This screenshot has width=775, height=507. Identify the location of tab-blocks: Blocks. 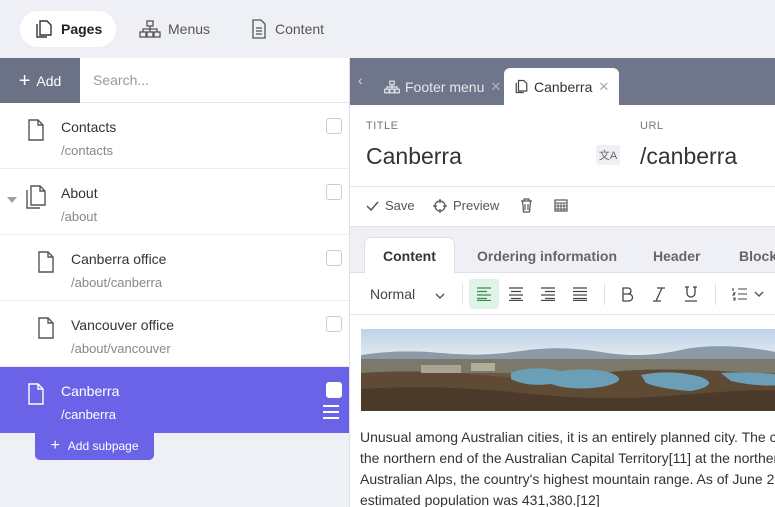
(748, 255).